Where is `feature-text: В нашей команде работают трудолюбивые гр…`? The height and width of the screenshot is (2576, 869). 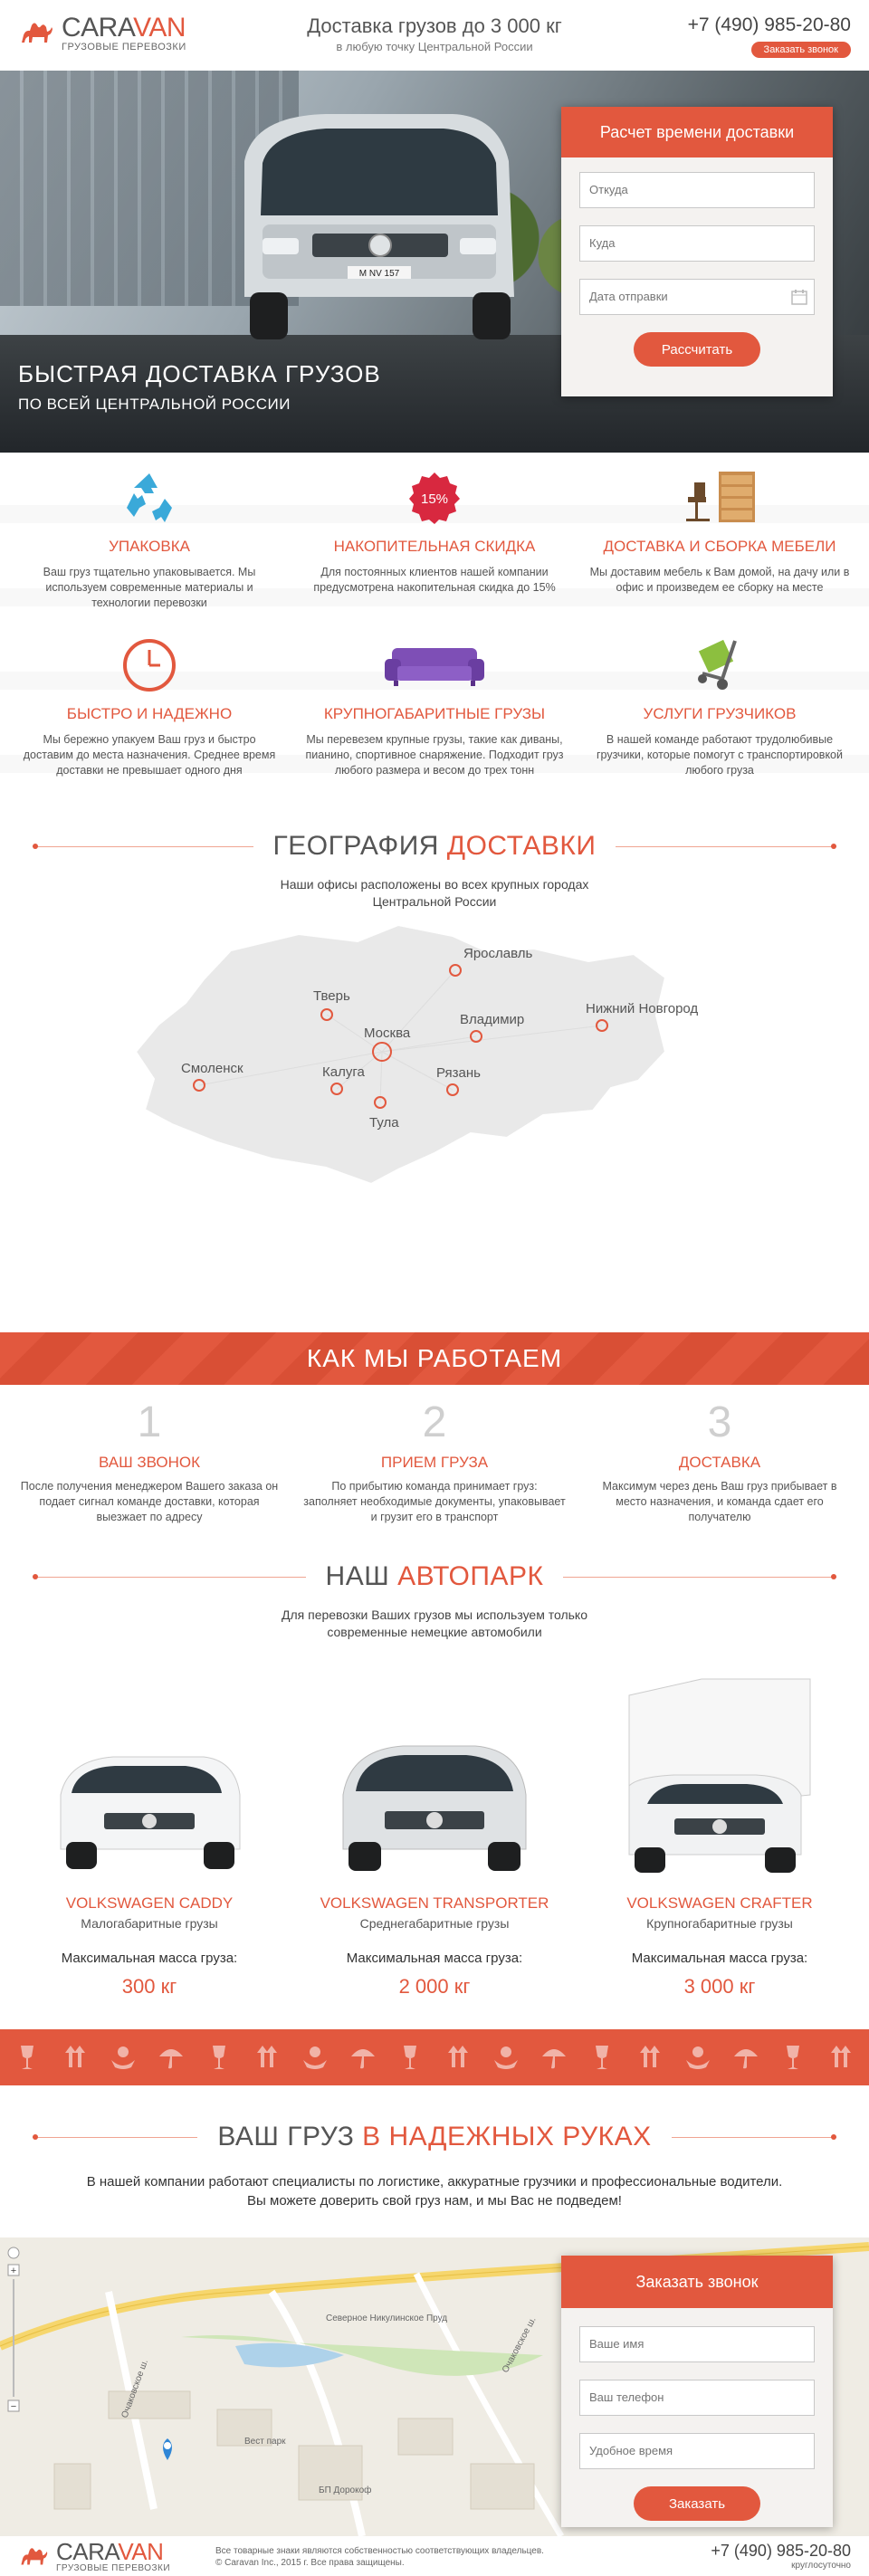
feature-text: В нашей команде работают трудолюбивые гр… is located at coordinates (720, 755).